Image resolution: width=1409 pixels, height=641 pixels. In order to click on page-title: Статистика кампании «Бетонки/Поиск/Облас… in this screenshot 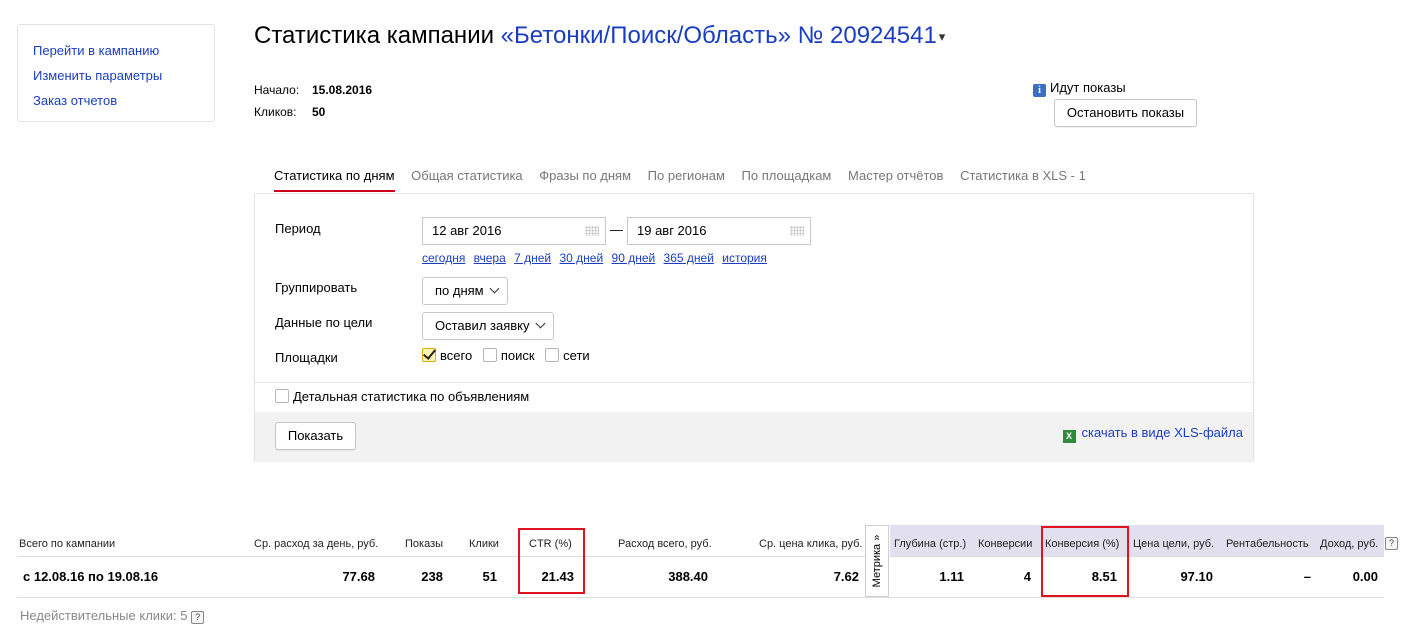, I will do `click(599, 36)`.